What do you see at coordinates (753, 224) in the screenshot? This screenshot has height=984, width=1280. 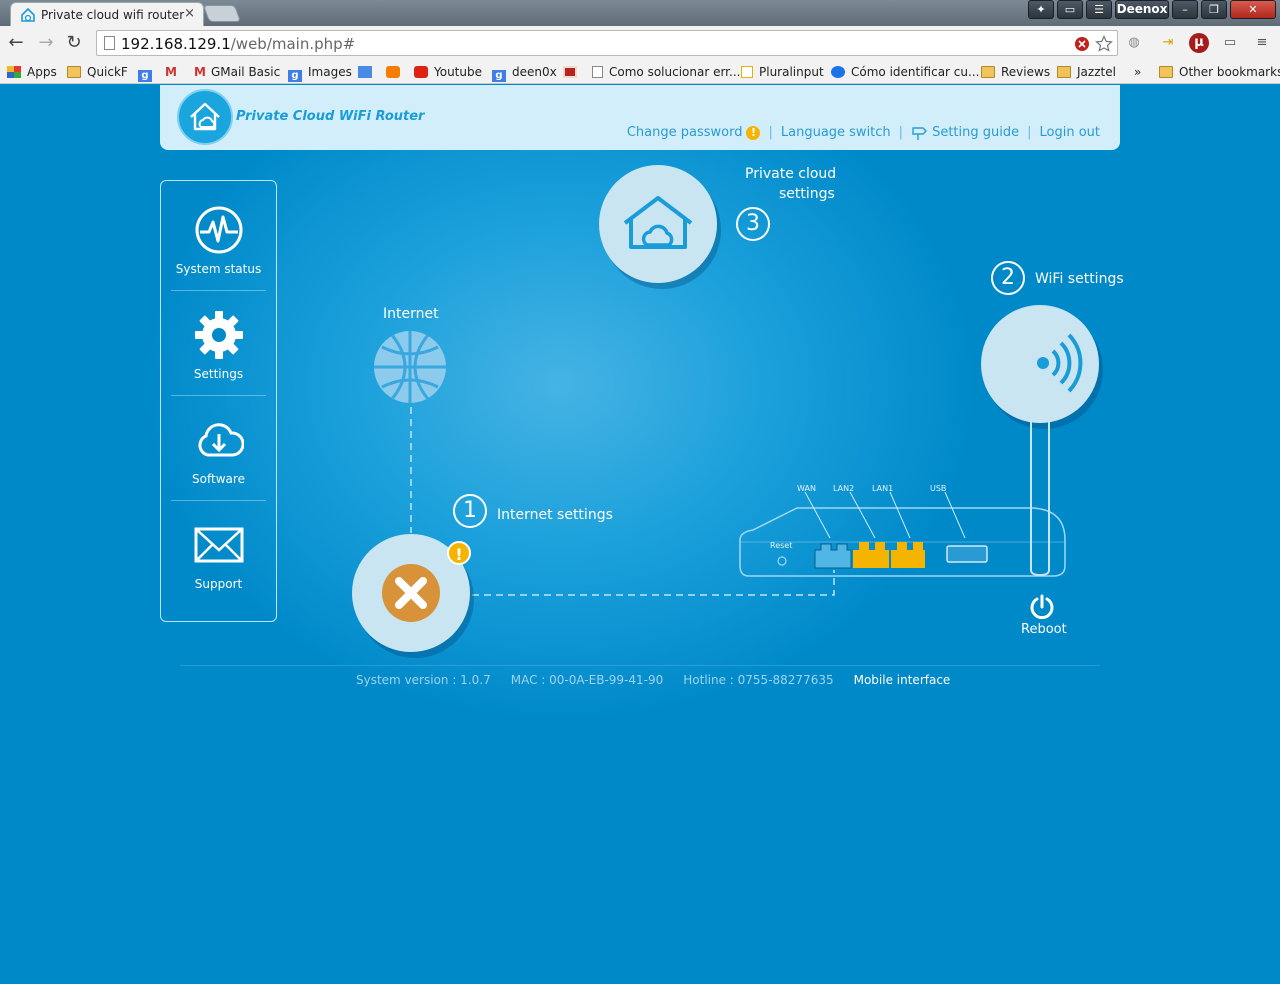 I see `step-number-3: 3` at bounding box center [753, 224].